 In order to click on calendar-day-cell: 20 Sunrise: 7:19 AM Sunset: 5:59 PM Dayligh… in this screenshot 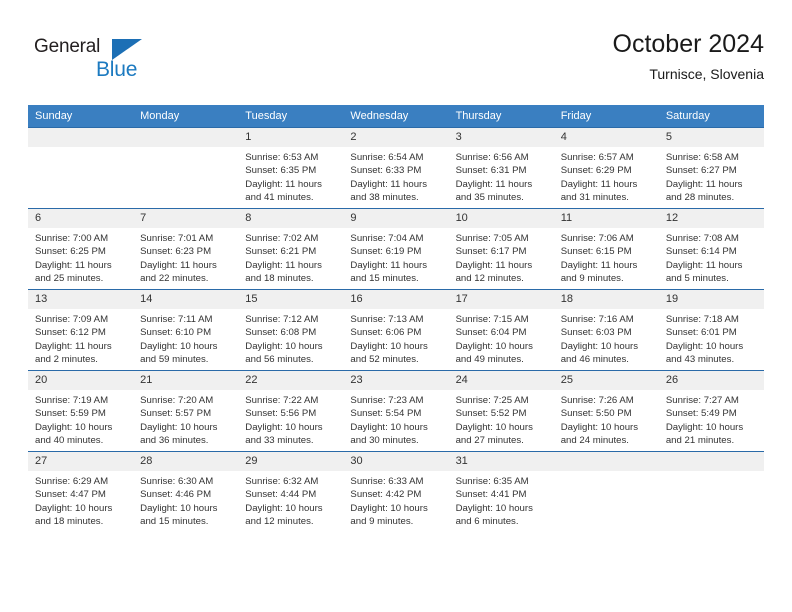, I will do `click(81, 411)`.